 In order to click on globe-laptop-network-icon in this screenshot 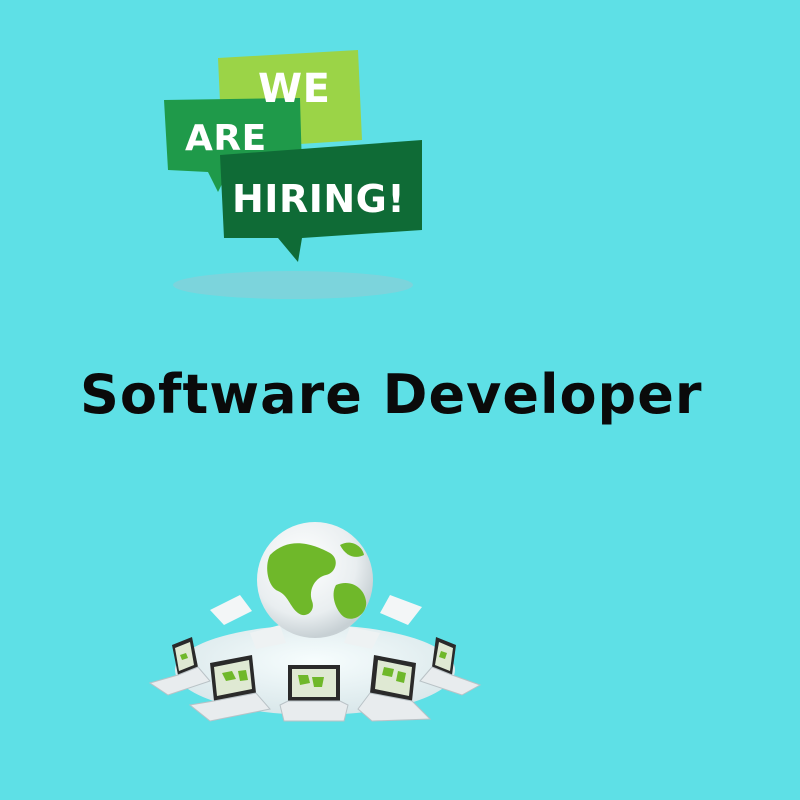, I will do `click(315, 622)`.